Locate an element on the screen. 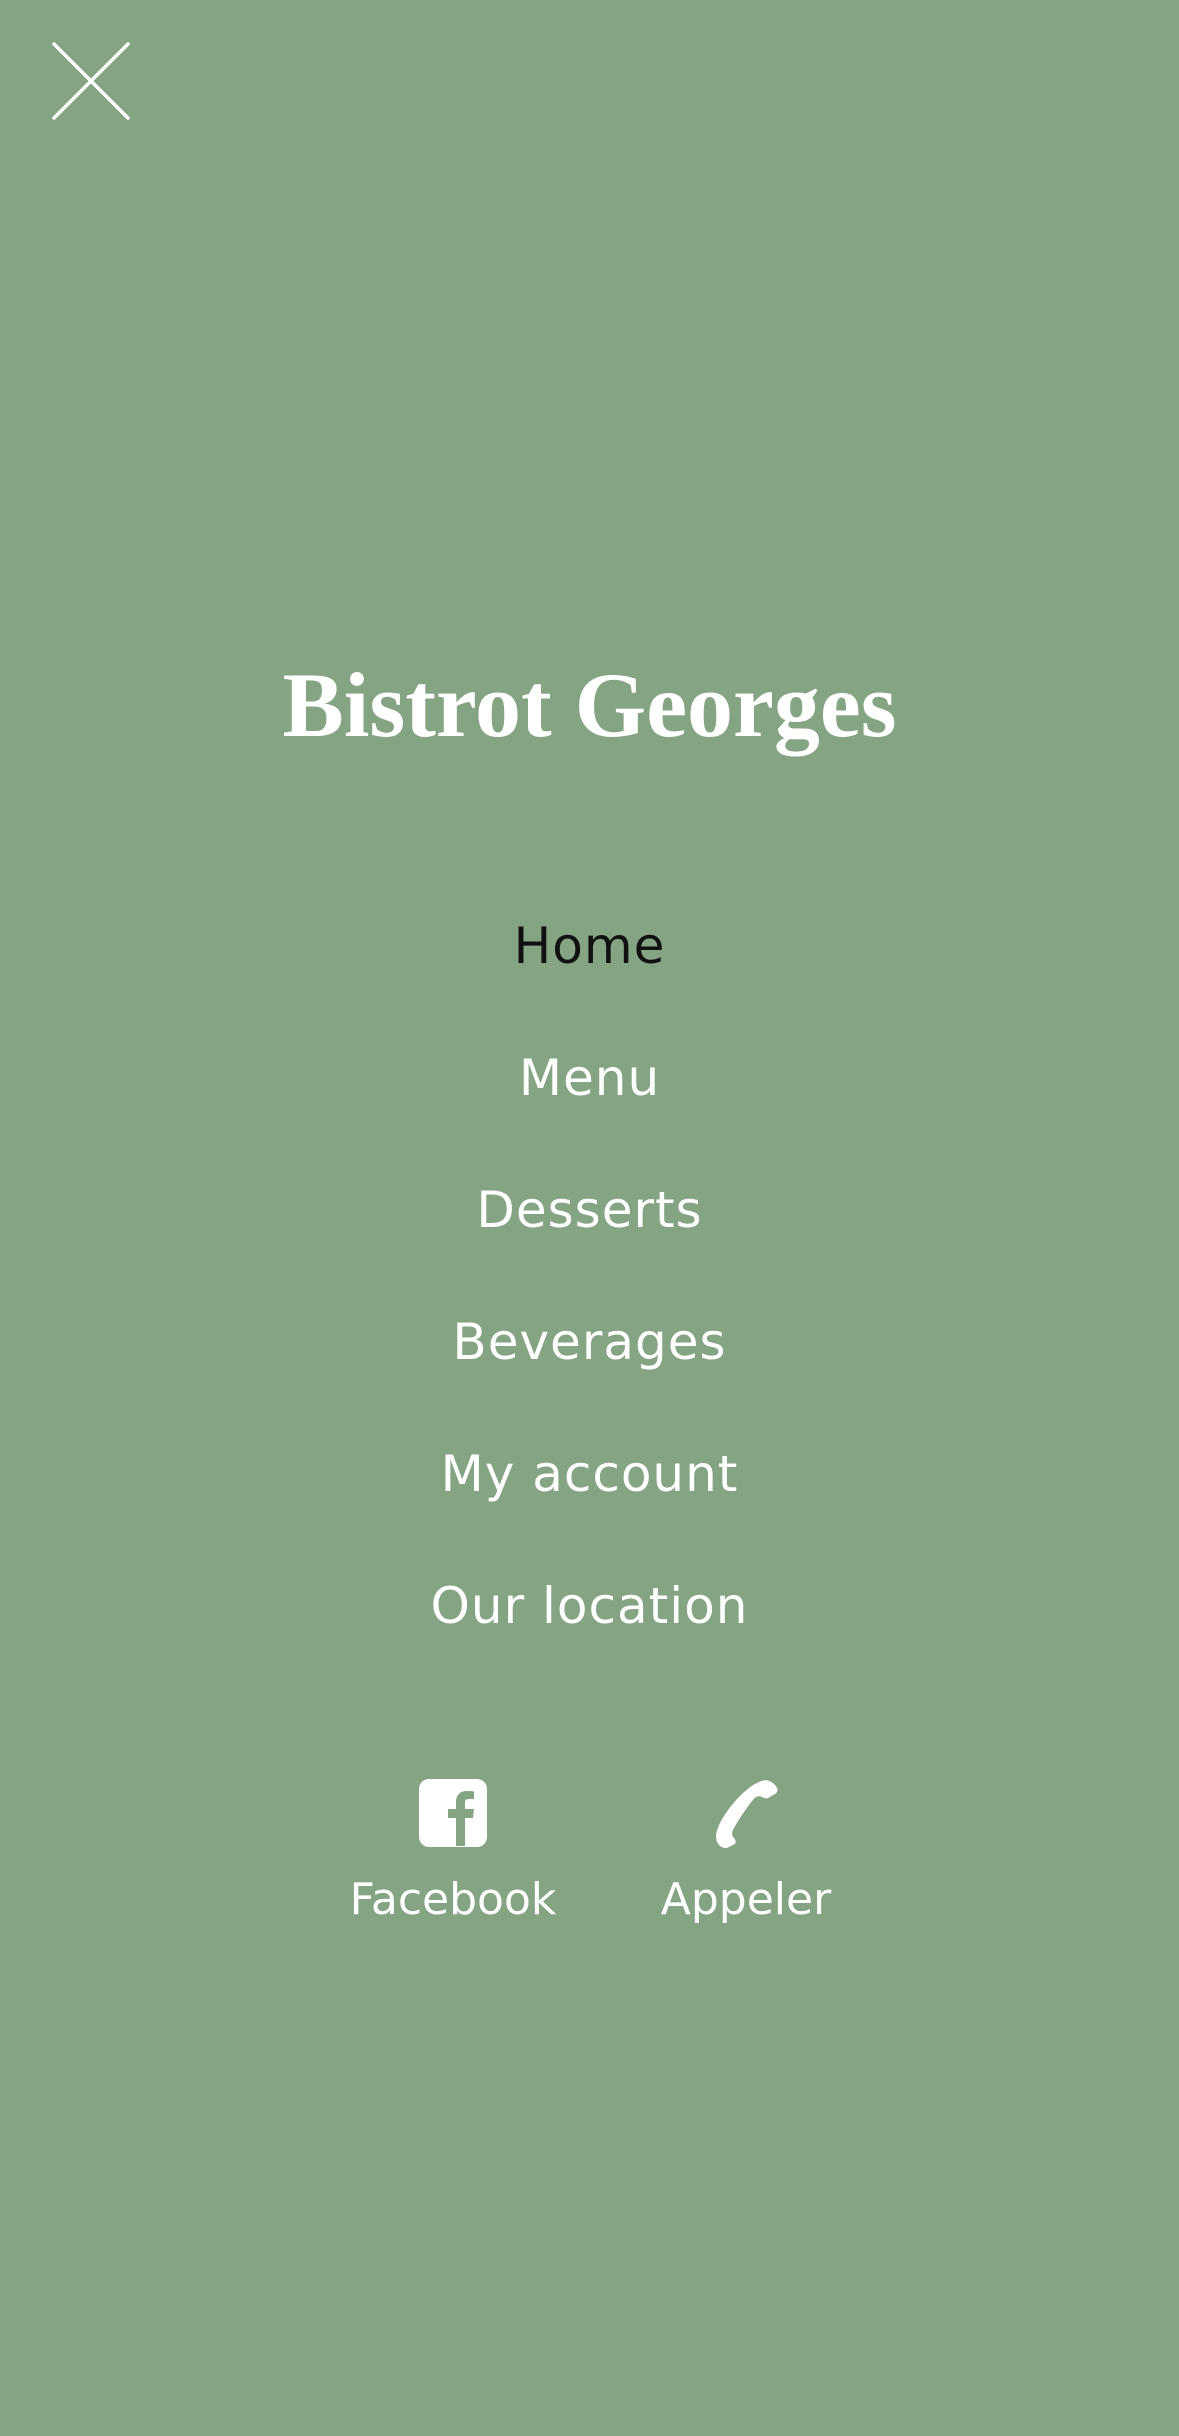  nav-item-home: Home is located at coordinates (589, 946).